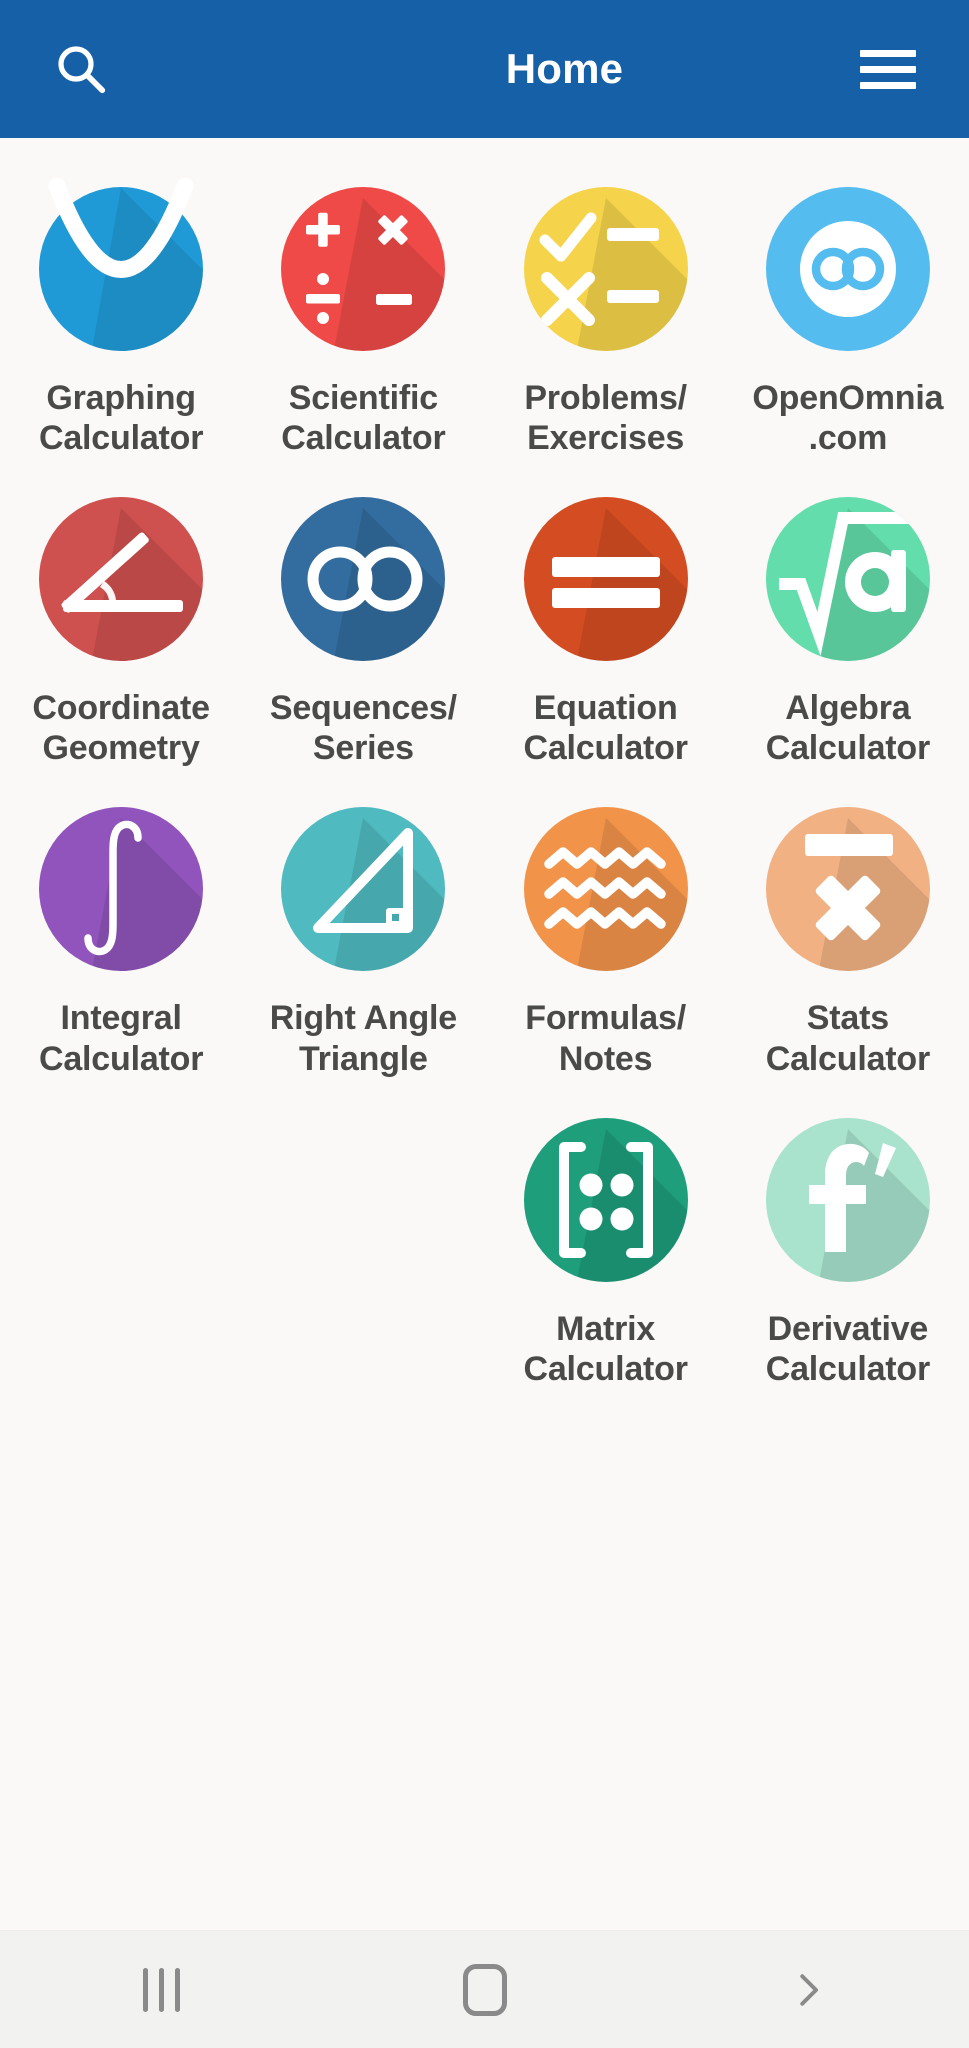  I want to click on app-tile-sequences-series: Sequences/ Series, so click(363, 621).